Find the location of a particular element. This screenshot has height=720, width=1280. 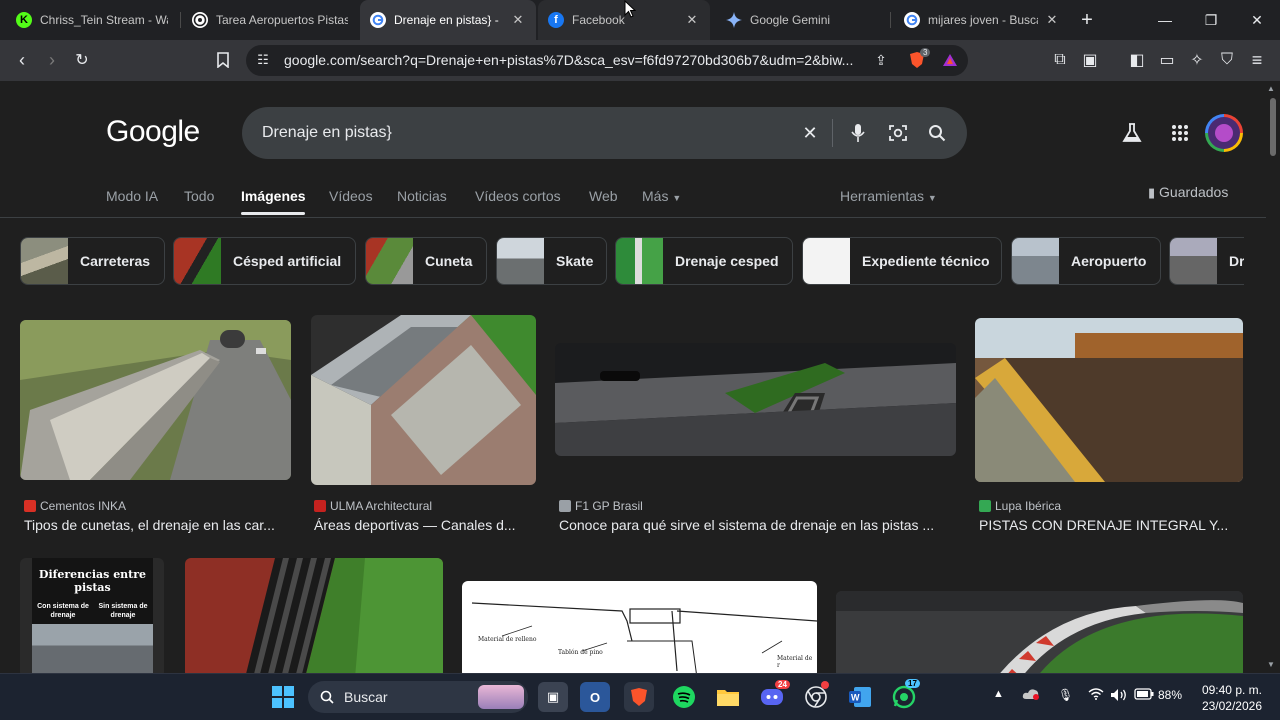

word-icon: W is located at coordinates (860, 697).